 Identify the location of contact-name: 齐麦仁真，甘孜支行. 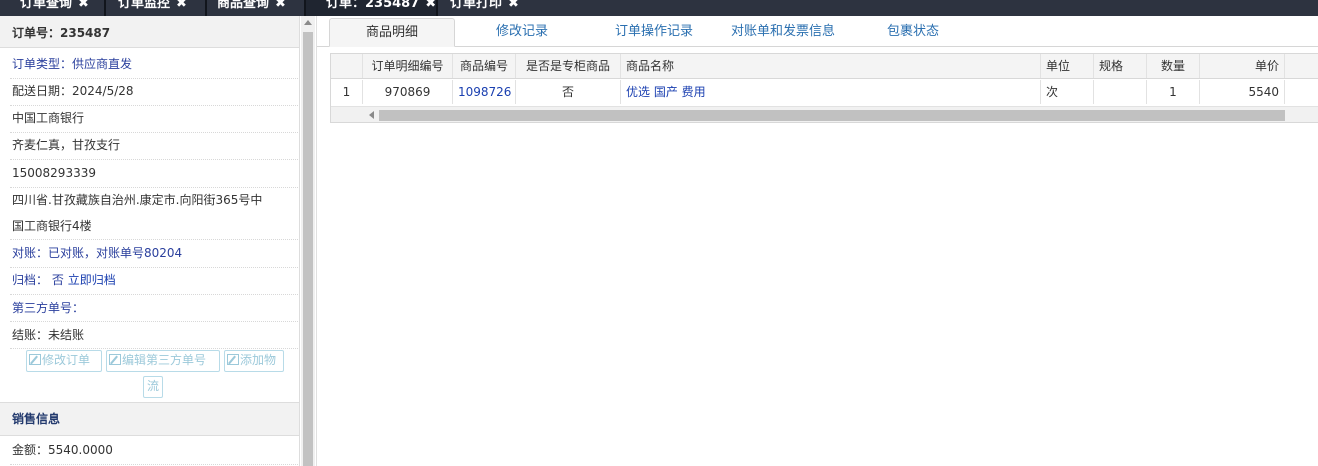
(66, 145).